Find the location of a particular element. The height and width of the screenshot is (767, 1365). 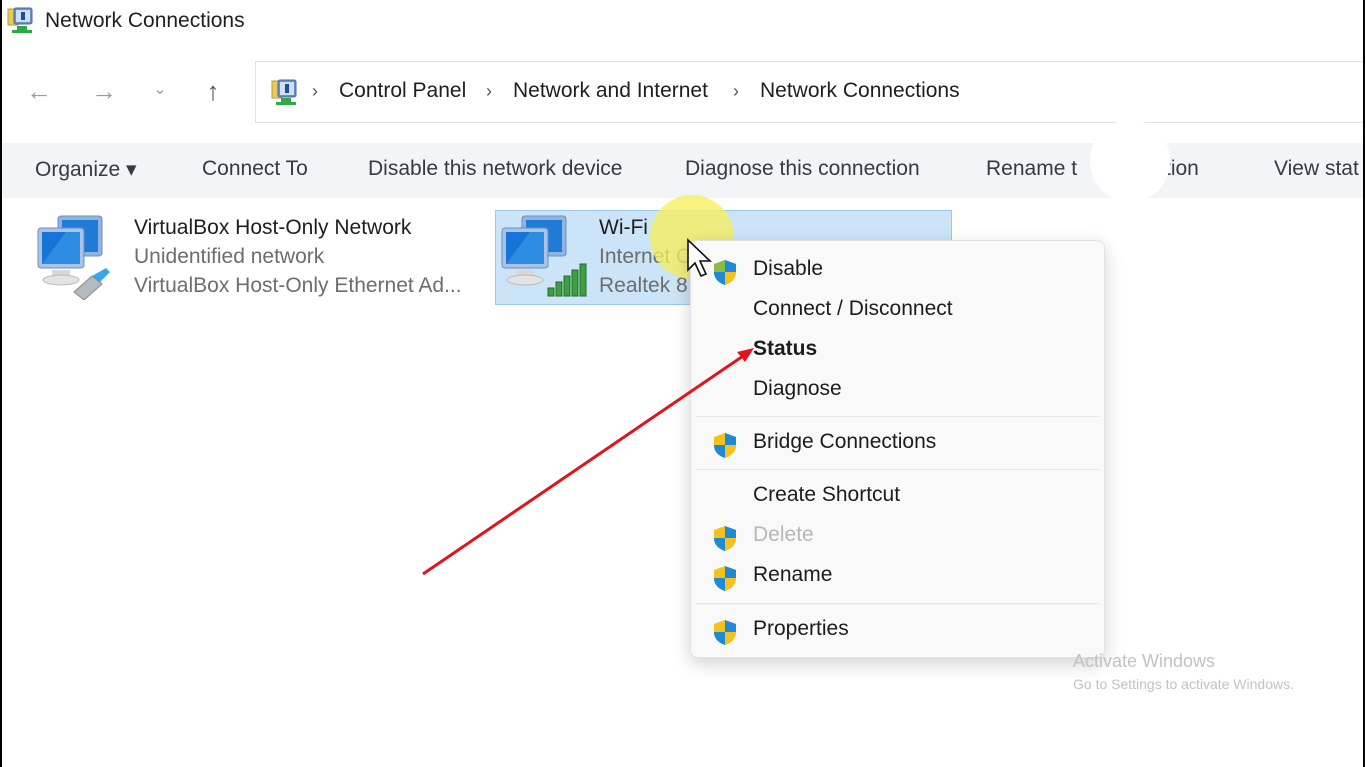

network-connections-icon is located at coordinates (20, 20).